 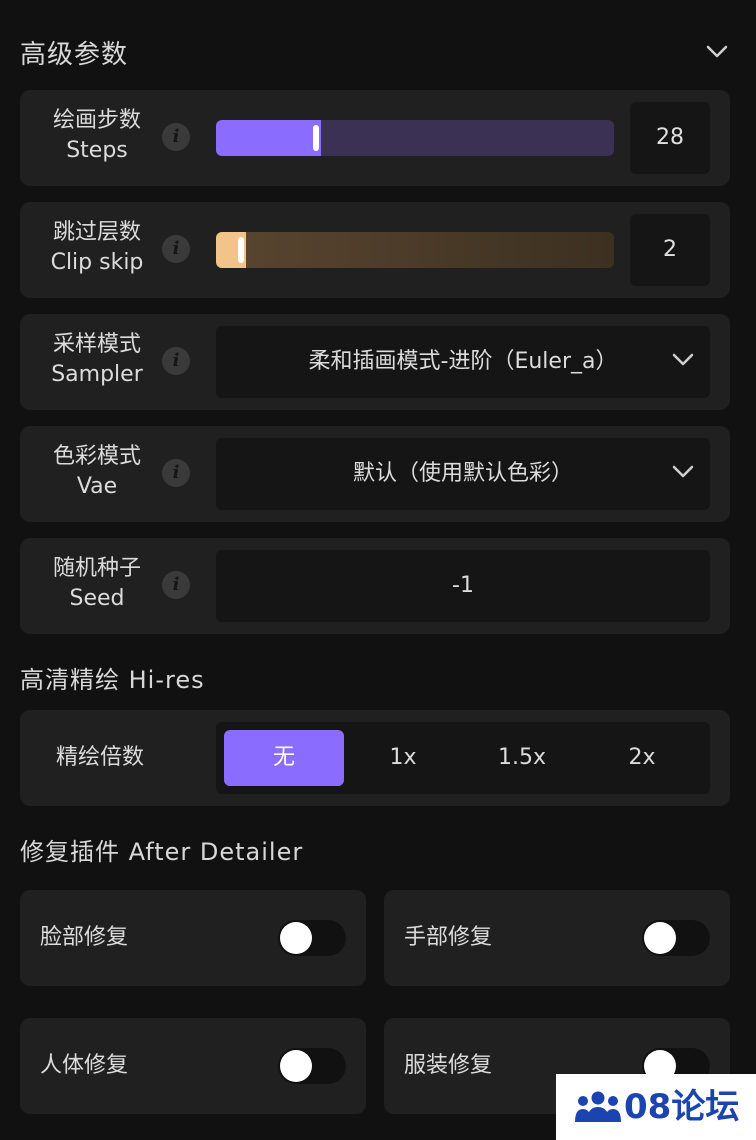 What do you see at coordinates (522, 758) in the screenshot?
I see `hires-option-1-5x: 1.5x` at bounding box center [522, 758].